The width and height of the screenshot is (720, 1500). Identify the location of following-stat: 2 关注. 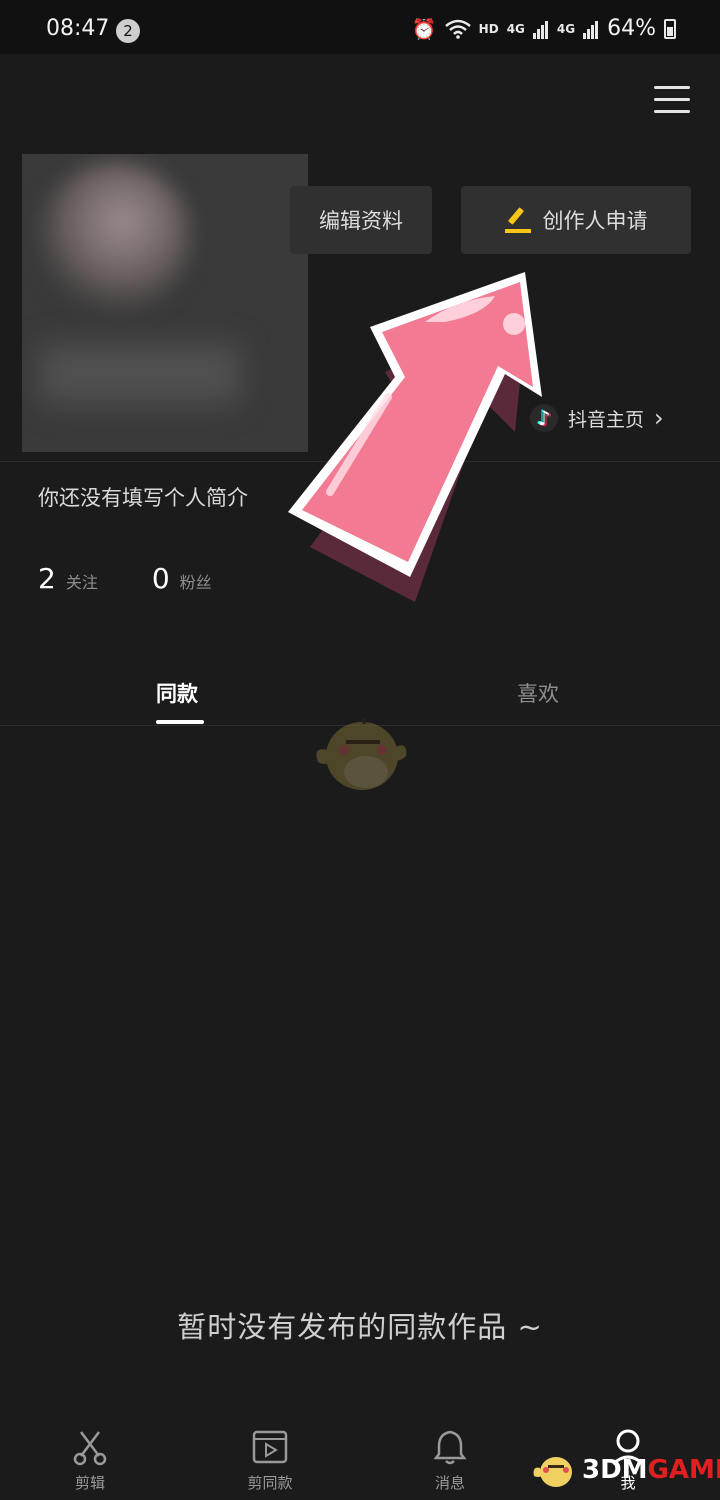
(68, 578).